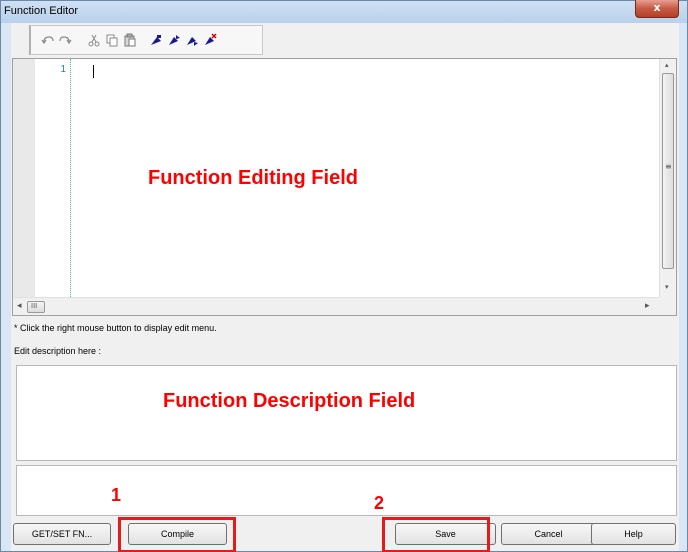  I want to click on help-button: Help, so click(633, 534).